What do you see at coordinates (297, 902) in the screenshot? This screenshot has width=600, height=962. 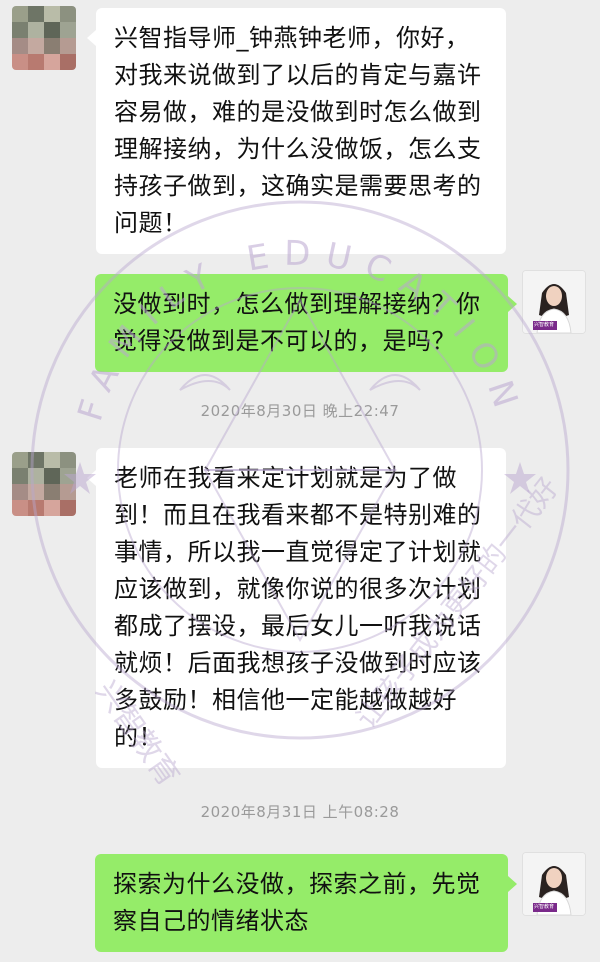 I see `message-text: 探索为什么没做，探索之前，先觉察自己的情绪状态` at bounding box center [297, 902].